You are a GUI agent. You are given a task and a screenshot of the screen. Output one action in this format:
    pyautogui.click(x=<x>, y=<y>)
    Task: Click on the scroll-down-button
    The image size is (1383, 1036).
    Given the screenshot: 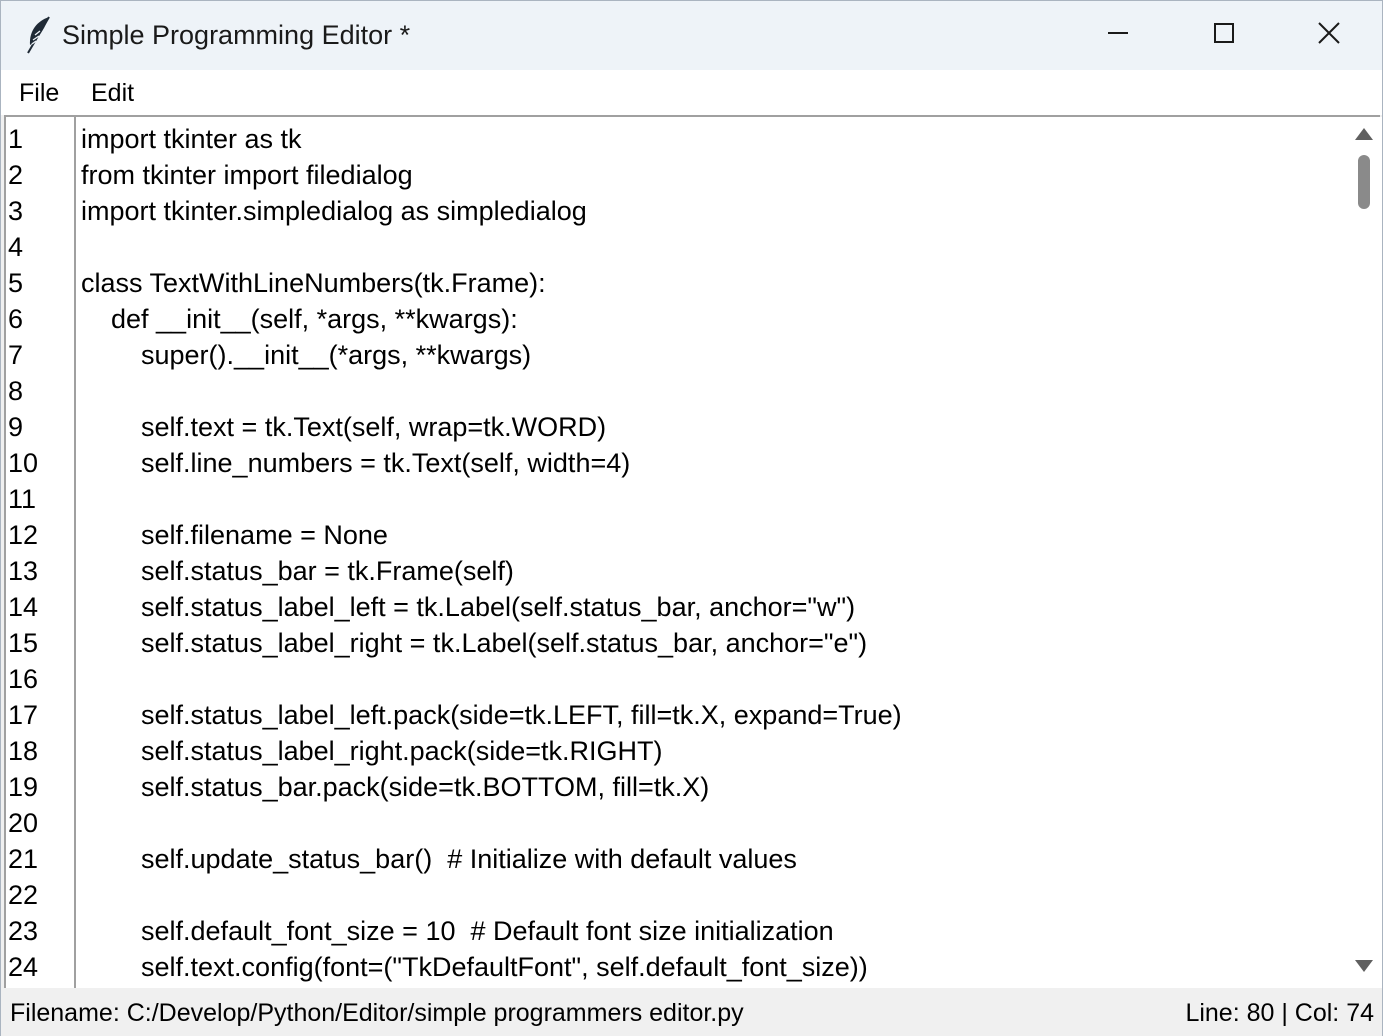 What is the action you would take?
    pyautogui.click(x=1364, y=968)
    